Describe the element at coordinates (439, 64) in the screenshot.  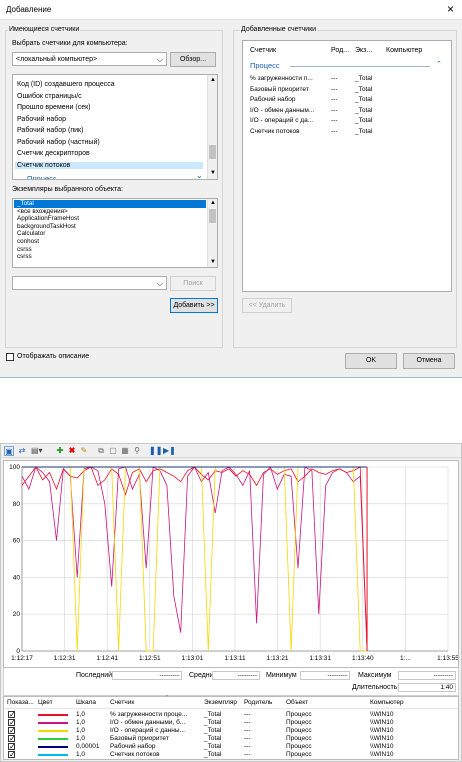
I see `collapse-icon: ⌃` at that location.